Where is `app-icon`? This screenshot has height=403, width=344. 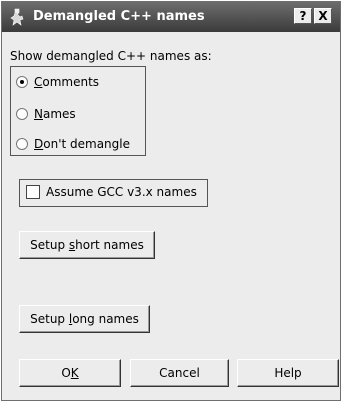 app-icon is located at coordinates (17, 17).